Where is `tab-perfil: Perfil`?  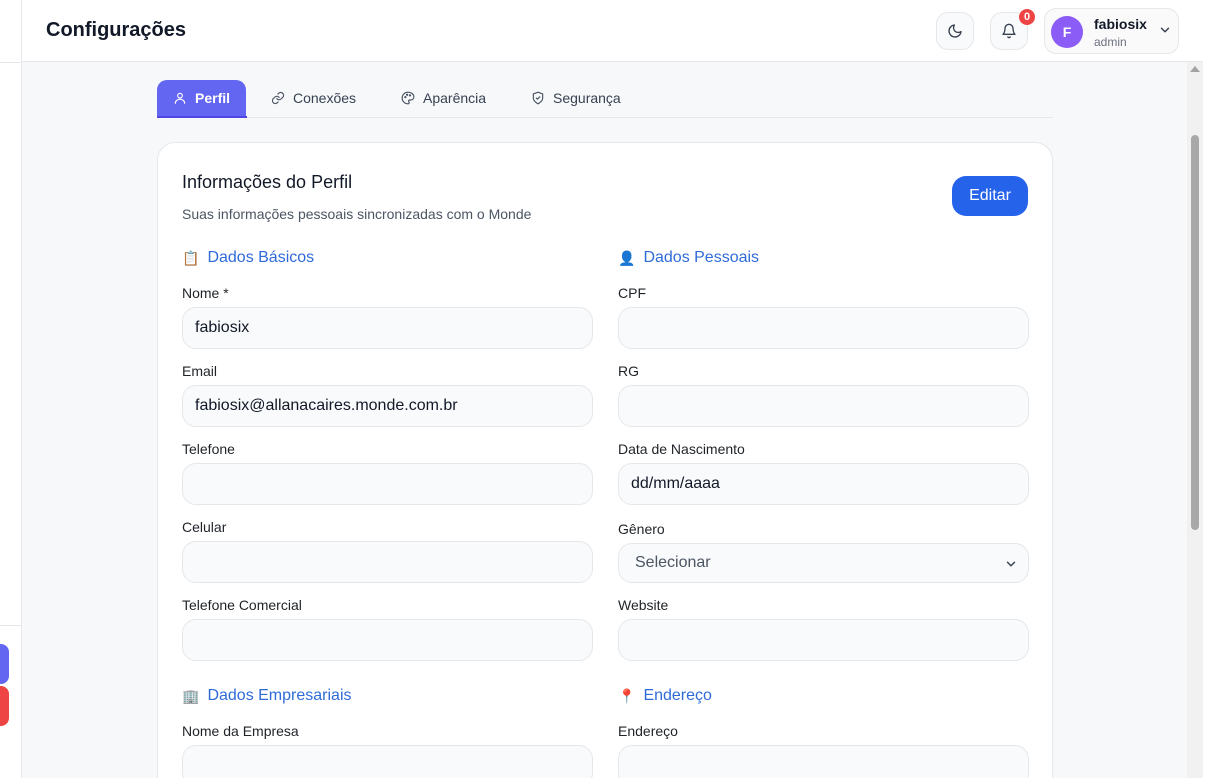 tab-perfil: Perfil is located at coordinates (202, 98).